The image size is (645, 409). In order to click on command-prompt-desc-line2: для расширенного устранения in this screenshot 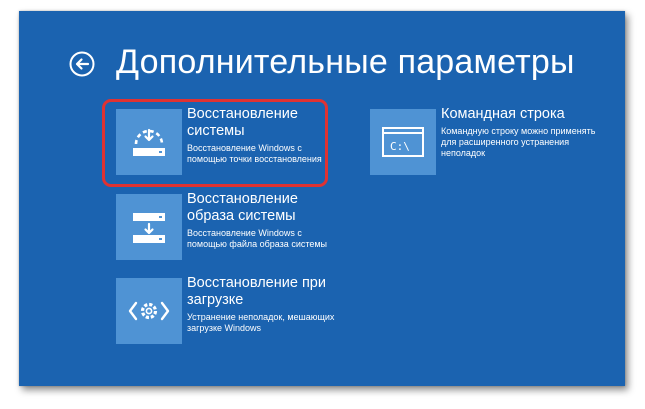, I will do `click(505, 142)`.